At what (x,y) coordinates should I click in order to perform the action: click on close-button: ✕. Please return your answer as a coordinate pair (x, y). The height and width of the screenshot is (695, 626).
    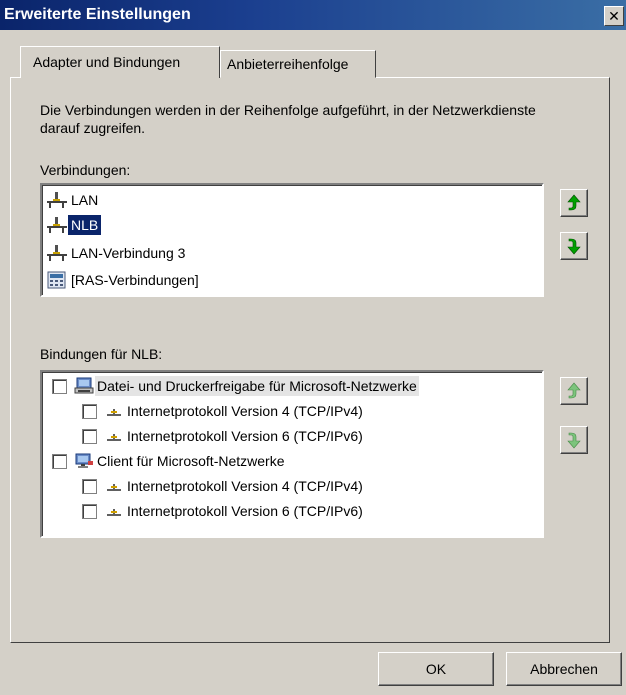
    Looking at the image, I should click on (614, 16).